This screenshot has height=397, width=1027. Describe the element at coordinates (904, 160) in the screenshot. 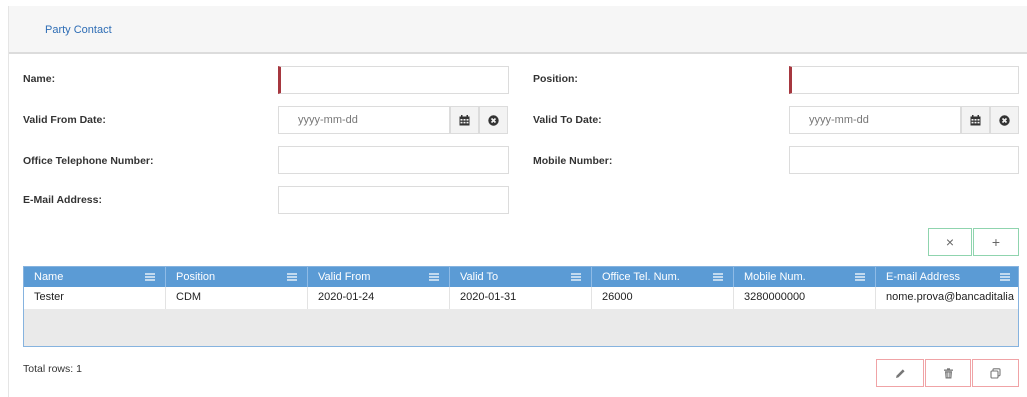

I see `mobile-input` at that location.